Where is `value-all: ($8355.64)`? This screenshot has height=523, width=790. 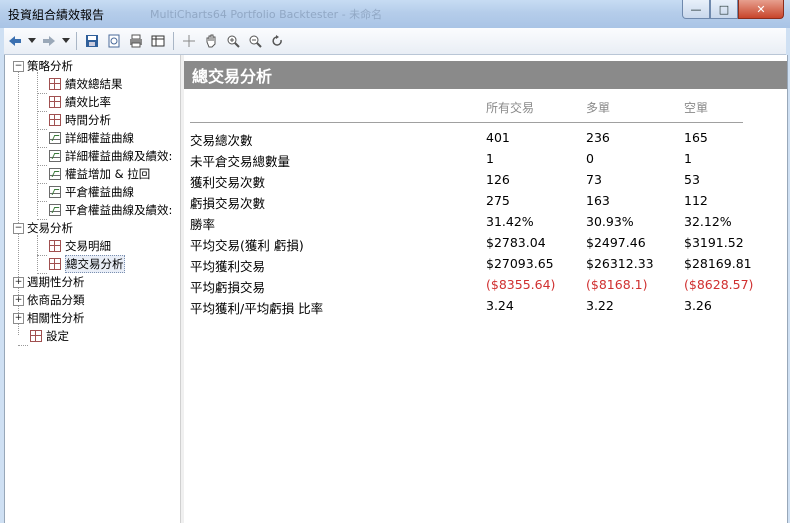 value-all: ($8355.64) is located at coordinates (521, 284).